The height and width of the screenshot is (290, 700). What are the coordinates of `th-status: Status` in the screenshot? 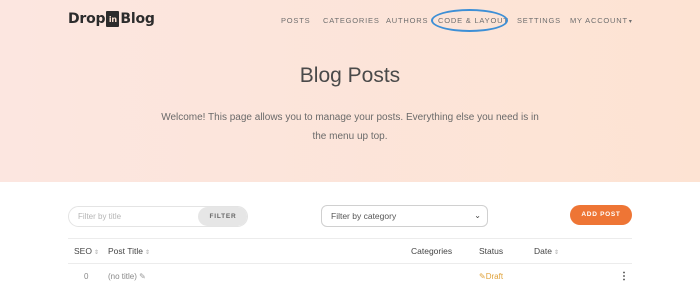 It's located at (491, 251).